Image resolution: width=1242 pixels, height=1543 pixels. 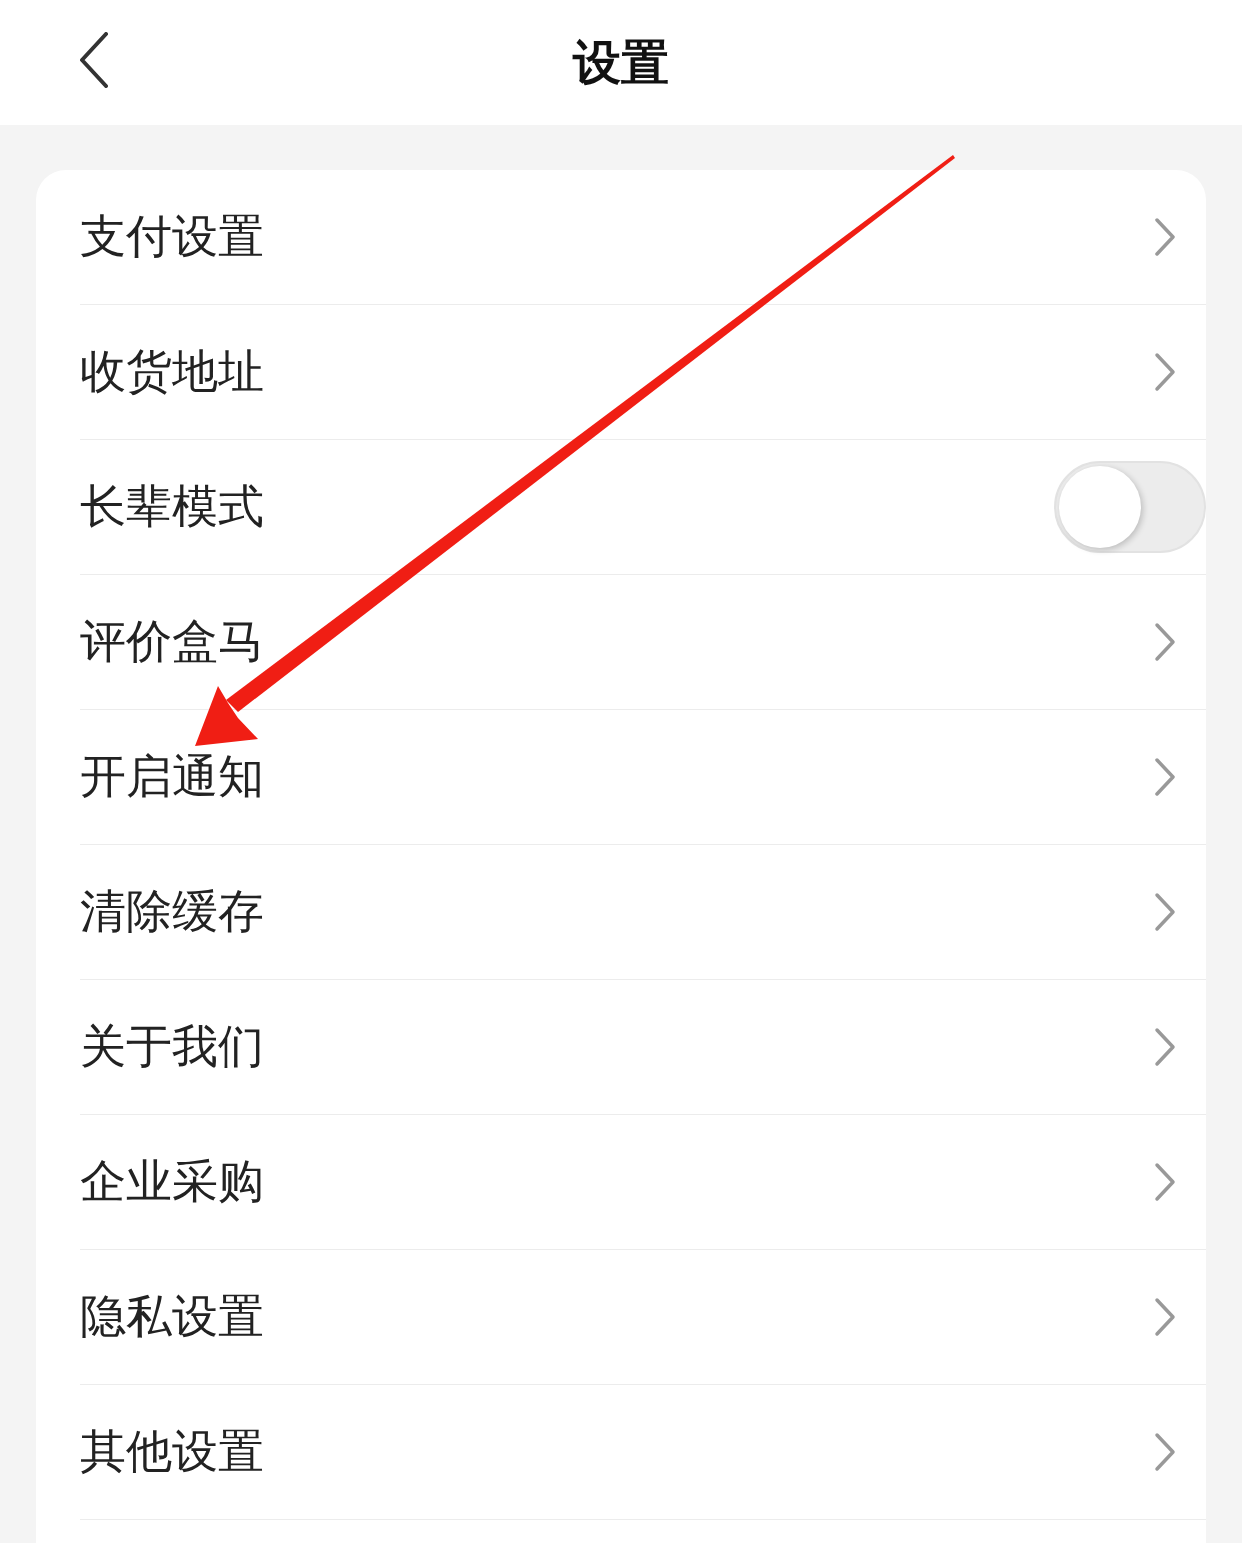 What do you see at coordinates (1130, 507) in the screenshot?
I see `toggle-switch` at bounding box center [1130, 507].